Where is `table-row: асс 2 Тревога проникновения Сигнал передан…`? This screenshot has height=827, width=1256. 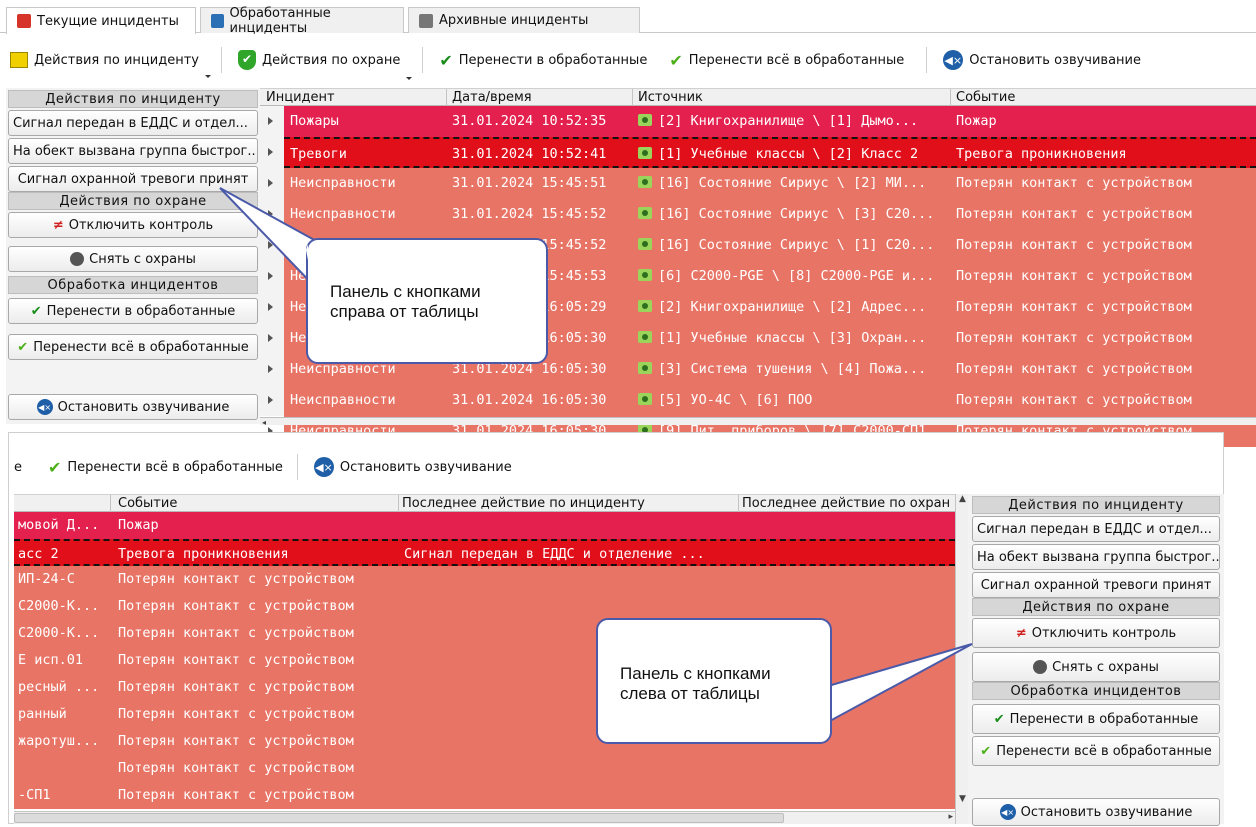 table-row: асс 2 Тревога проникновения Сигнал передан… is located at coordinates (484, 552).